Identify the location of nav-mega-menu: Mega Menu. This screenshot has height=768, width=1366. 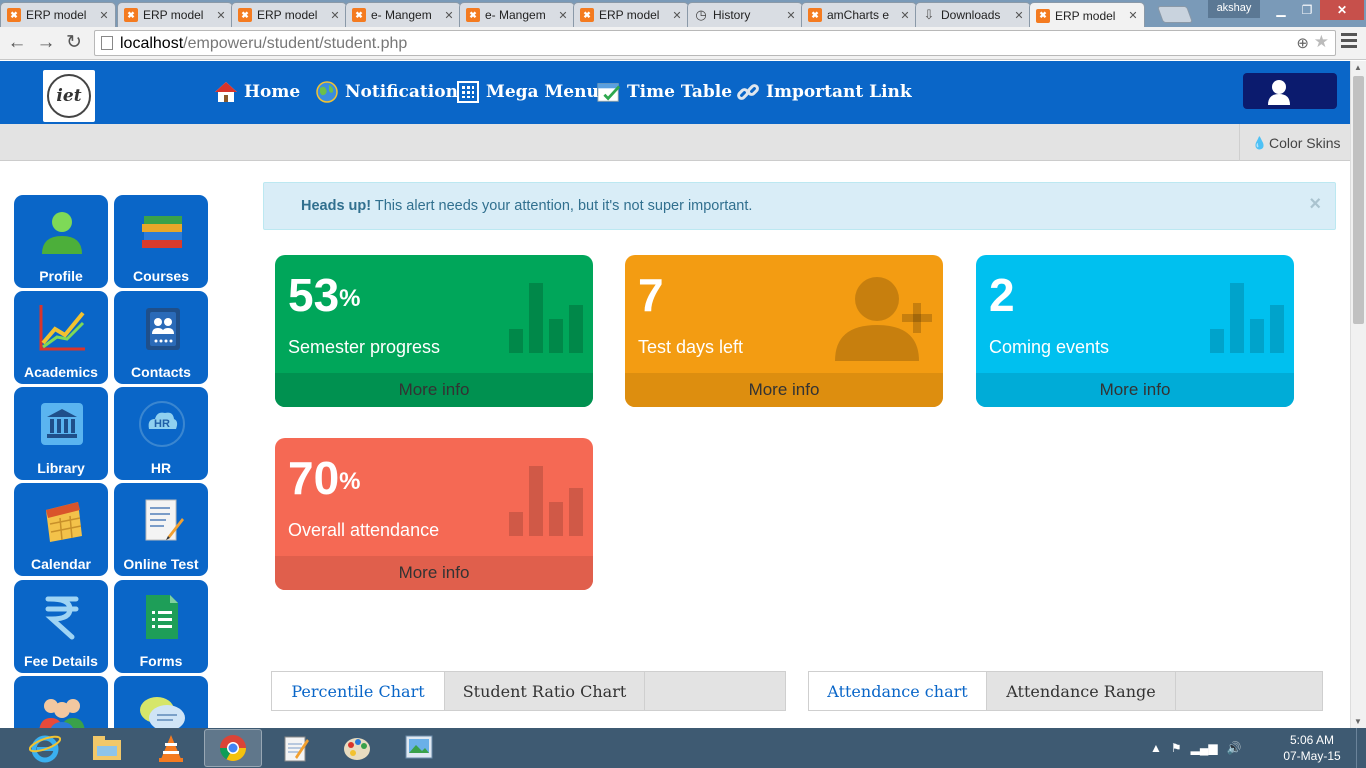
(527, 92).